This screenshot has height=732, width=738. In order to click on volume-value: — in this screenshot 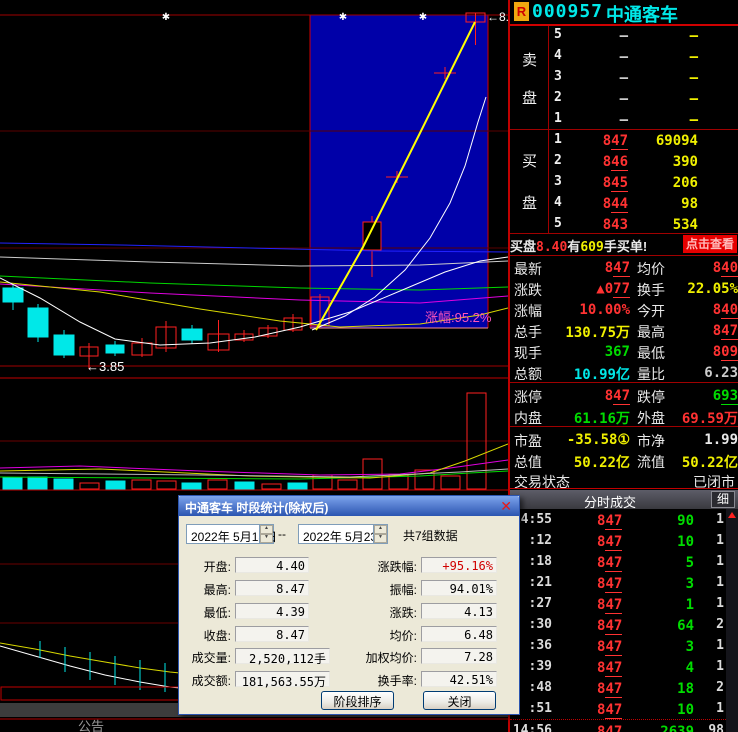, I will do `click(693, 36)`.